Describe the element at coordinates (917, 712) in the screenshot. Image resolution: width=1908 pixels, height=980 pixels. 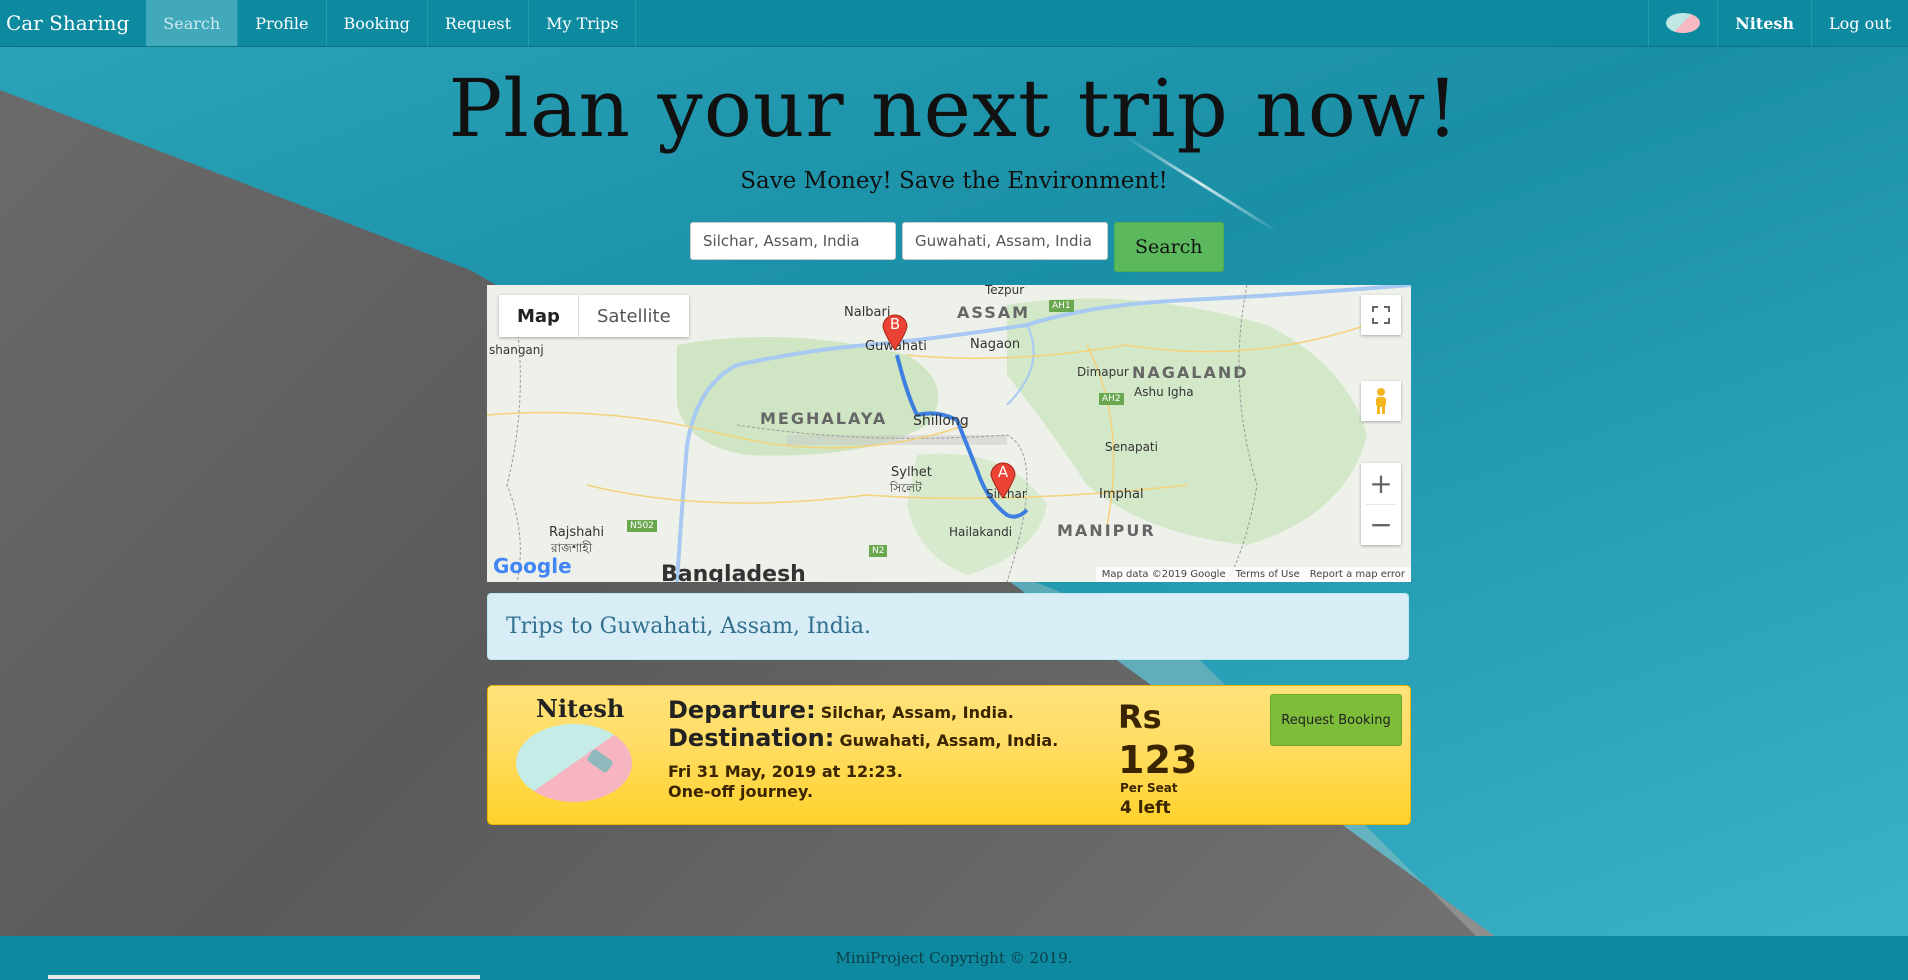
I see `departure-value: Silchar, Assam, India.` at that location.